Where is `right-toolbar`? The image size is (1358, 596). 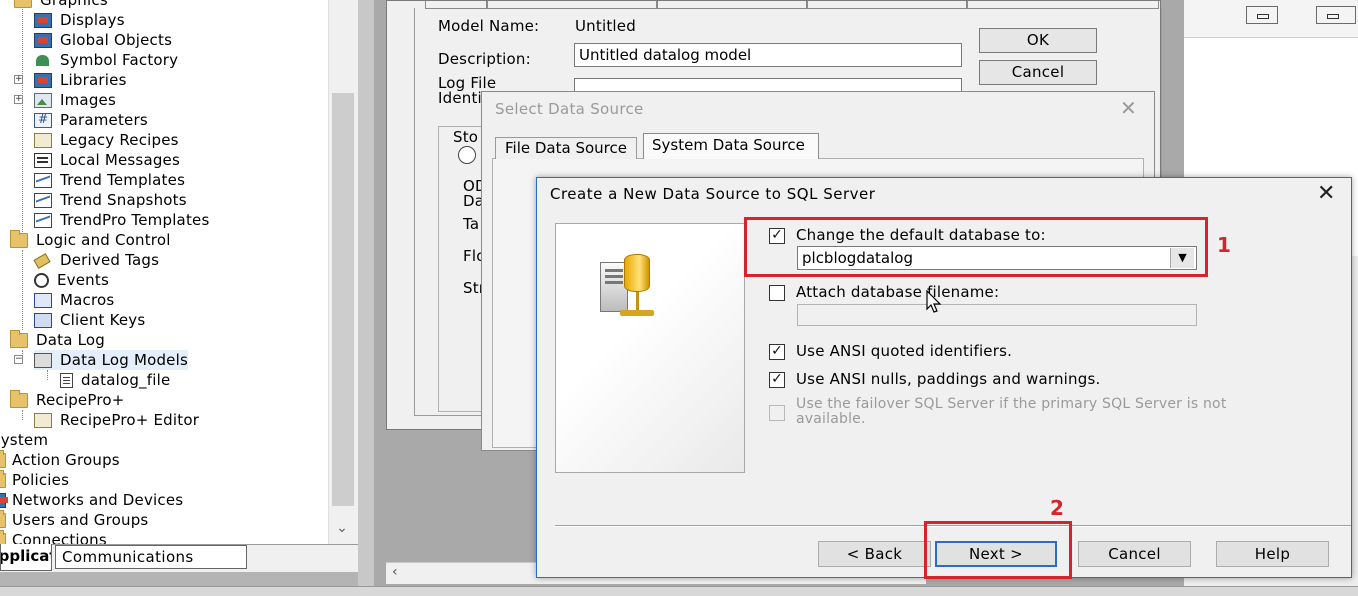
right-toolbar is located at coordinates (1271, 19).